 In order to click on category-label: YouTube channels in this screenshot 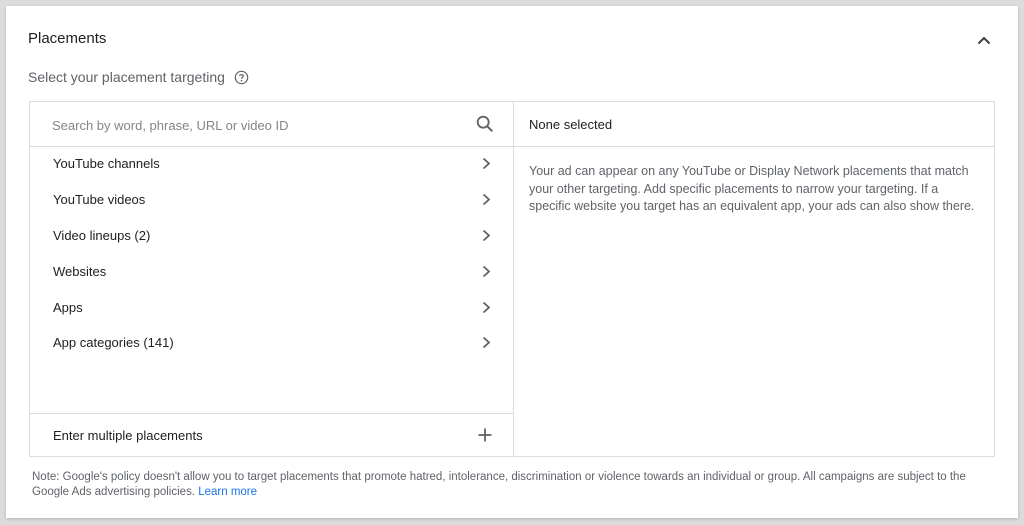, I will do `click(106, 164)`.